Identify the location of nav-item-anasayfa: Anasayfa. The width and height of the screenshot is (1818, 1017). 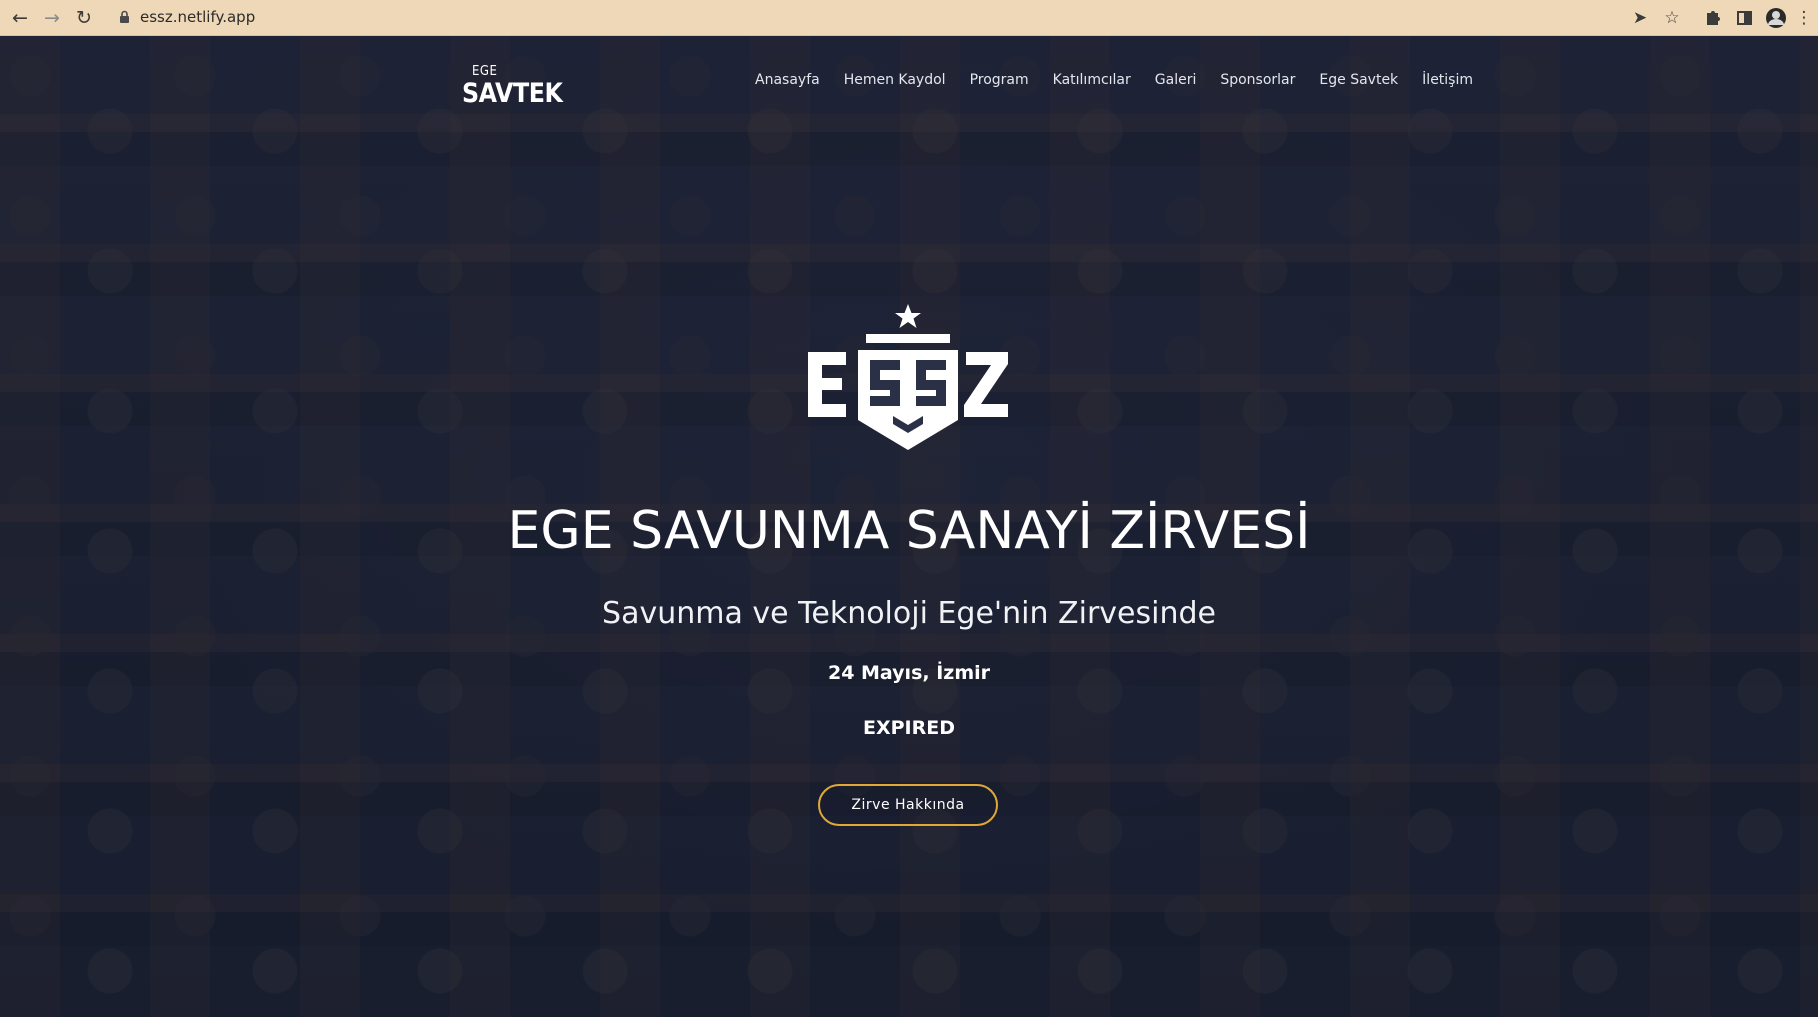
(787, 84).